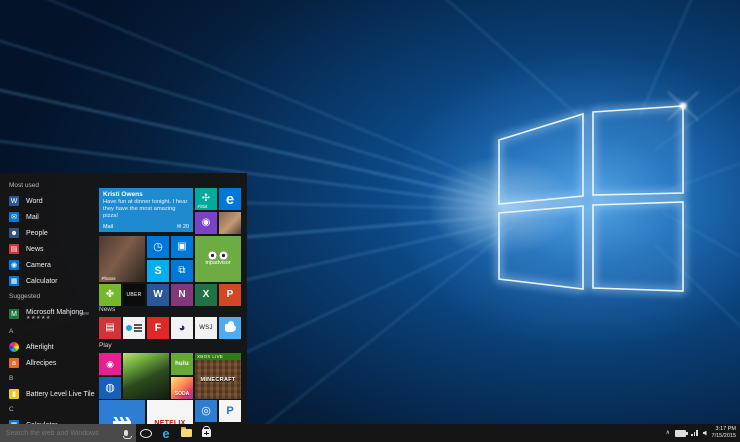 The image size is (740, 442). I want to click on tile-twitter, so click(230, 328).